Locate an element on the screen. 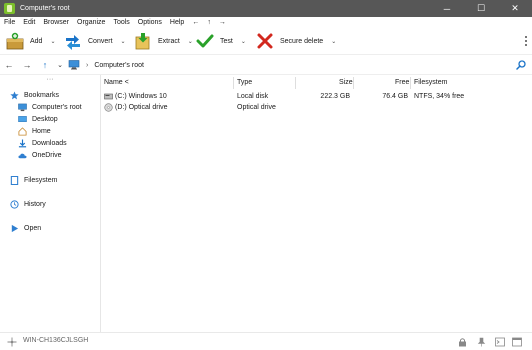  cloud-icon is located at coordinates (22, 155).